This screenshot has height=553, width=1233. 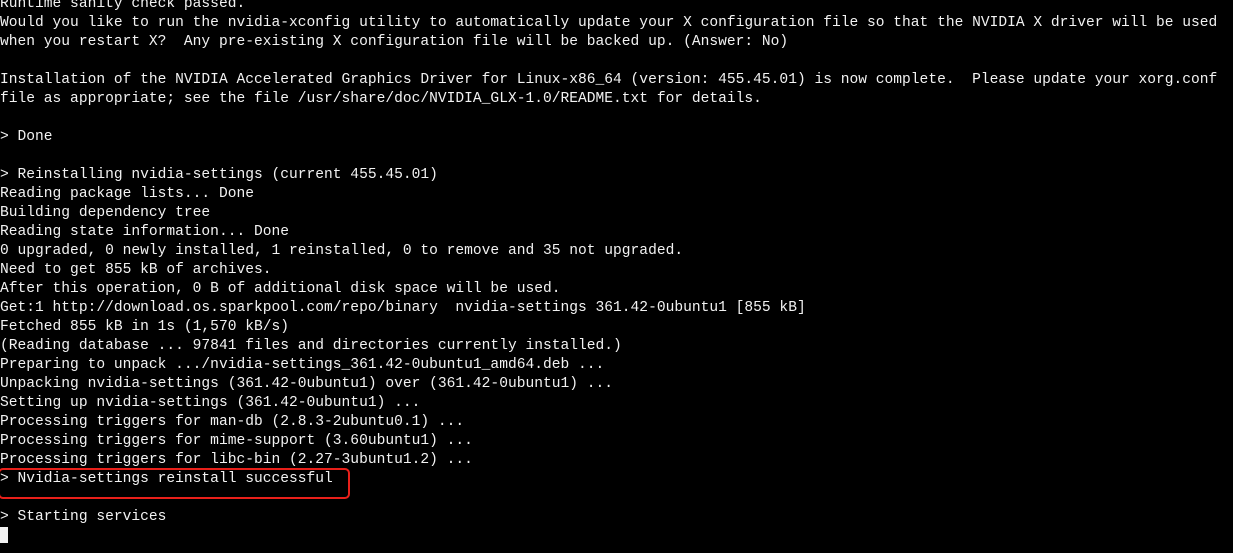 What do you see at coordinates (123, 6) in the screenshot?
I see `terminal-line: Runtime sanity check passed.` at bounding box center [123, 6].